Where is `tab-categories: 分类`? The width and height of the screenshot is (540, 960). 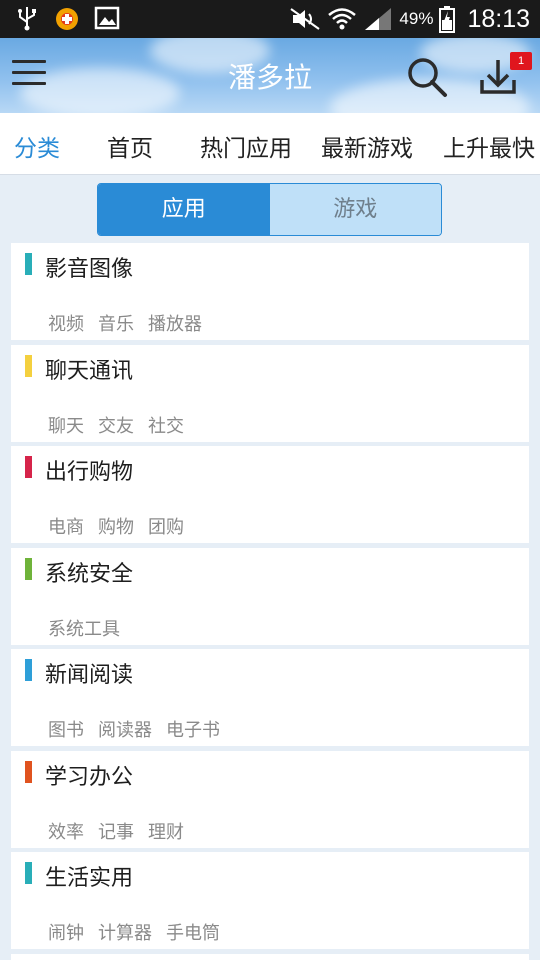
tab-categories: 分类 is located at coordinates (37, 146).